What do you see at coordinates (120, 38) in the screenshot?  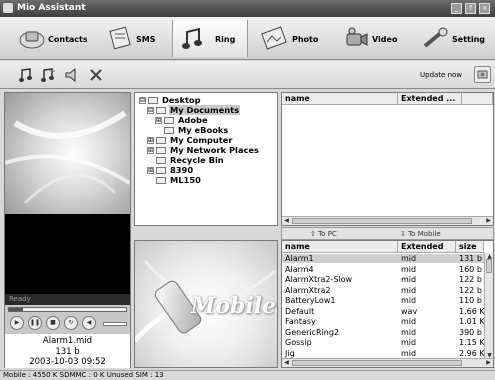 I see `sms-icon` at bounding box center [120, 38].